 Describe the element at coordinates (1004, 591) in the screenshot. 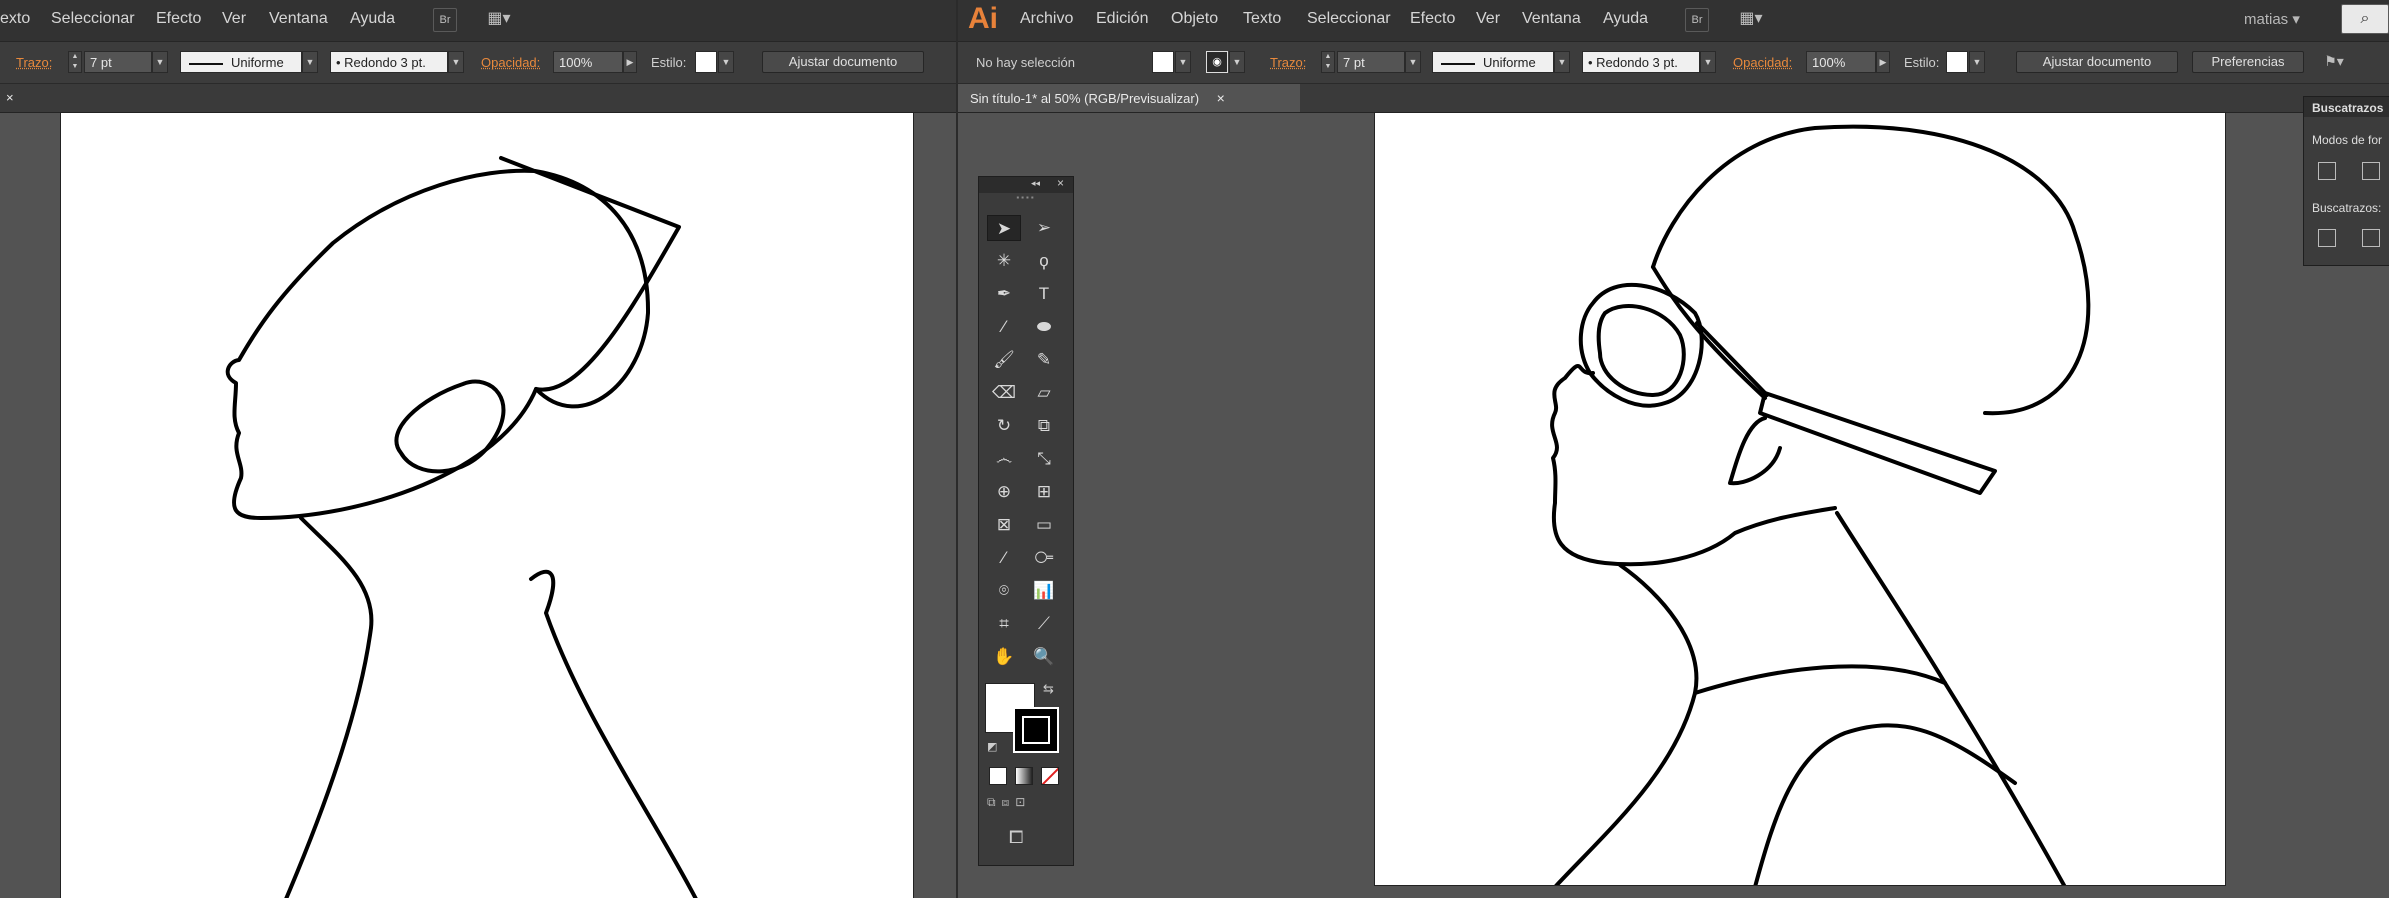

I see `symbol-sprayer-tool: ⌾` at that location.